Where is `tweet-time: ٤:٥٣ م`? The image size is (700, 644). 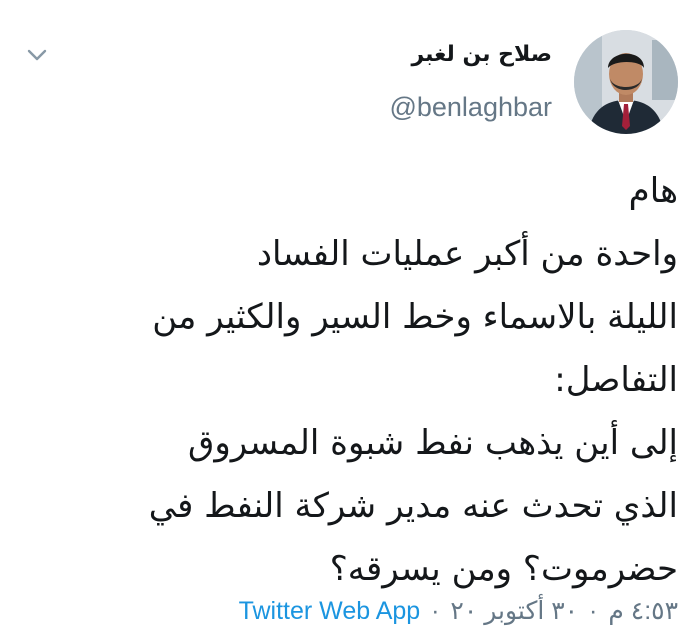 tweet-time: ٤:٥٣ م is located at coordinates (643, 611).